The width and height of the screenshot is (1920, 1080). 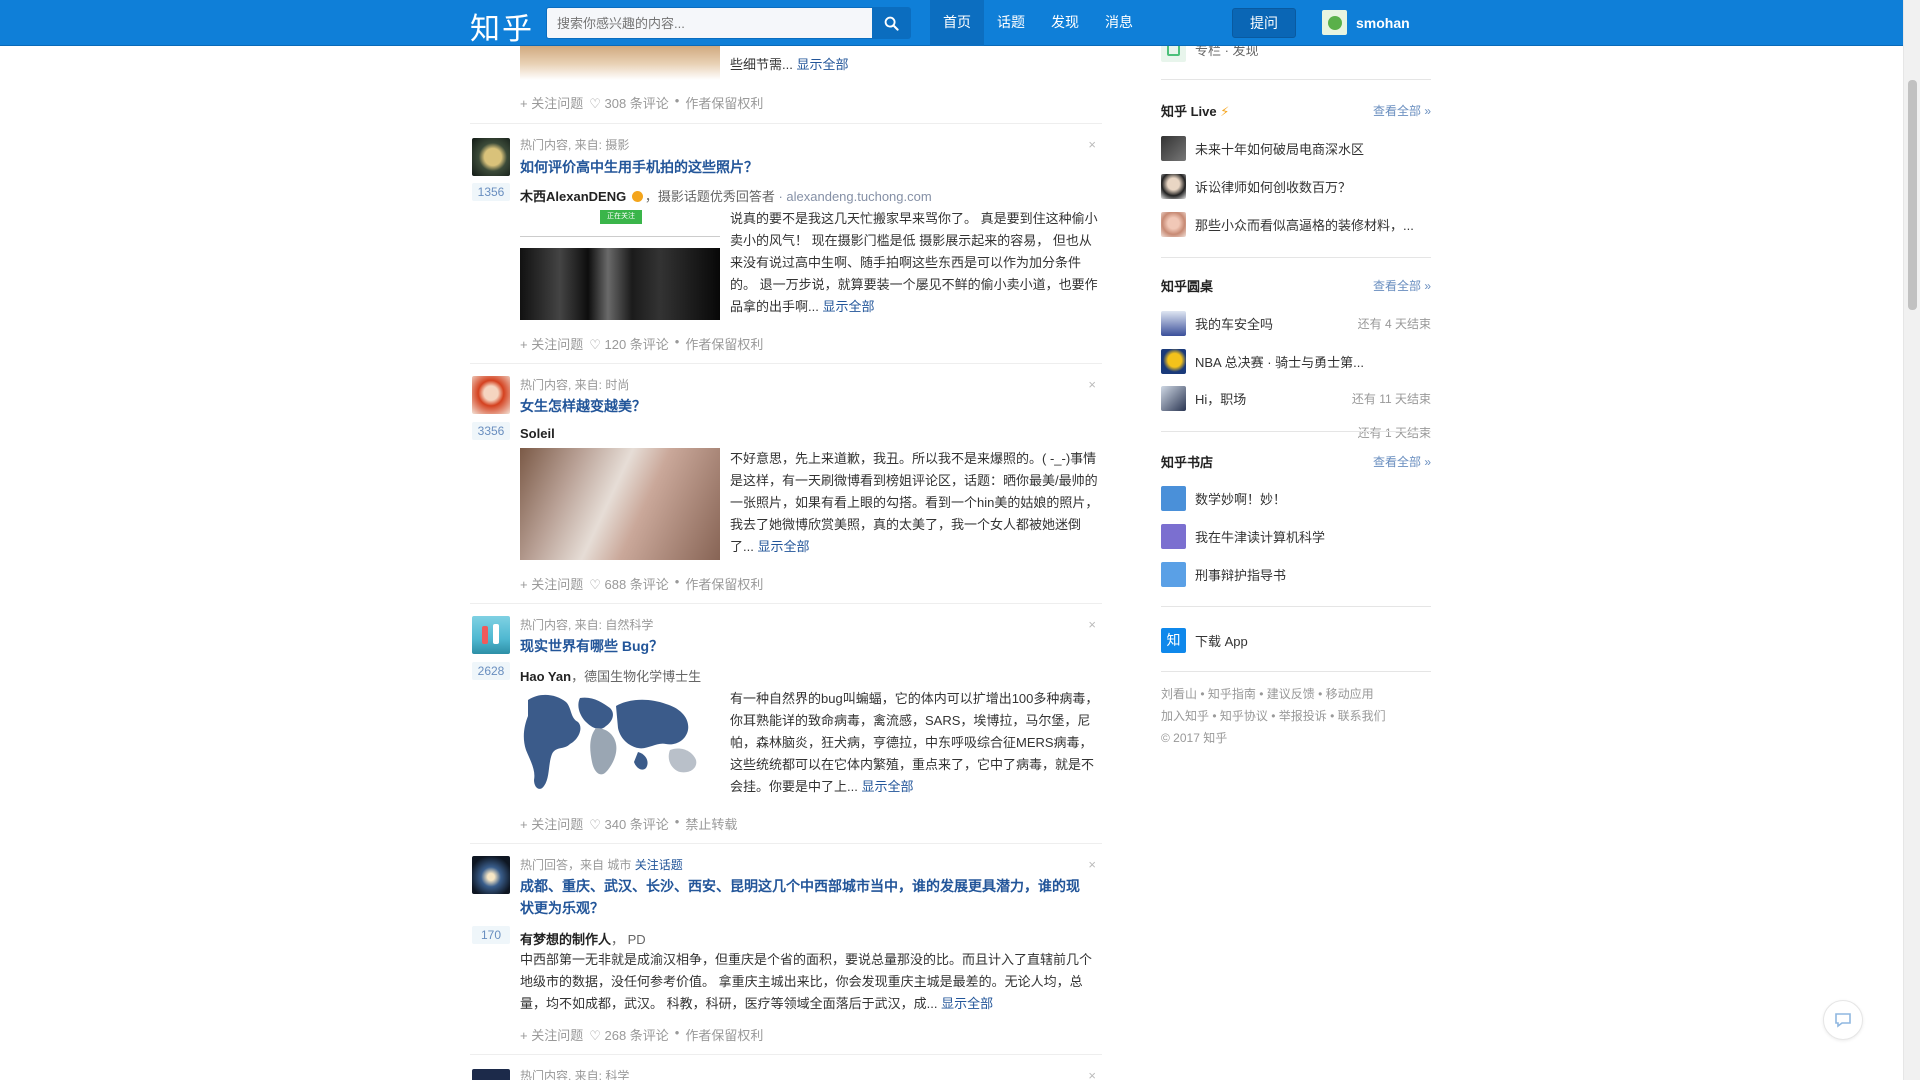 I want to click on roundtable-section-title: 知乎圆桌, so click(x=1187, y=286).